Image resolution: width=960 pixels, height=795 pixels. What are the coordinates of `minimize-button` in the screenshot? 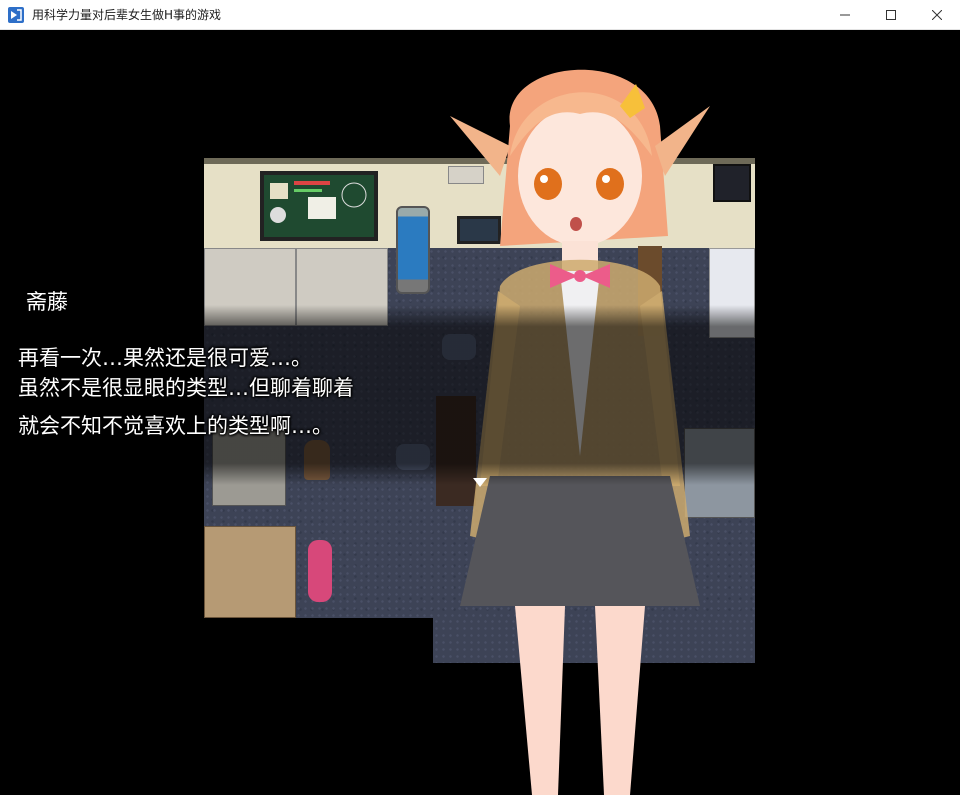 It's located at (845, 15).